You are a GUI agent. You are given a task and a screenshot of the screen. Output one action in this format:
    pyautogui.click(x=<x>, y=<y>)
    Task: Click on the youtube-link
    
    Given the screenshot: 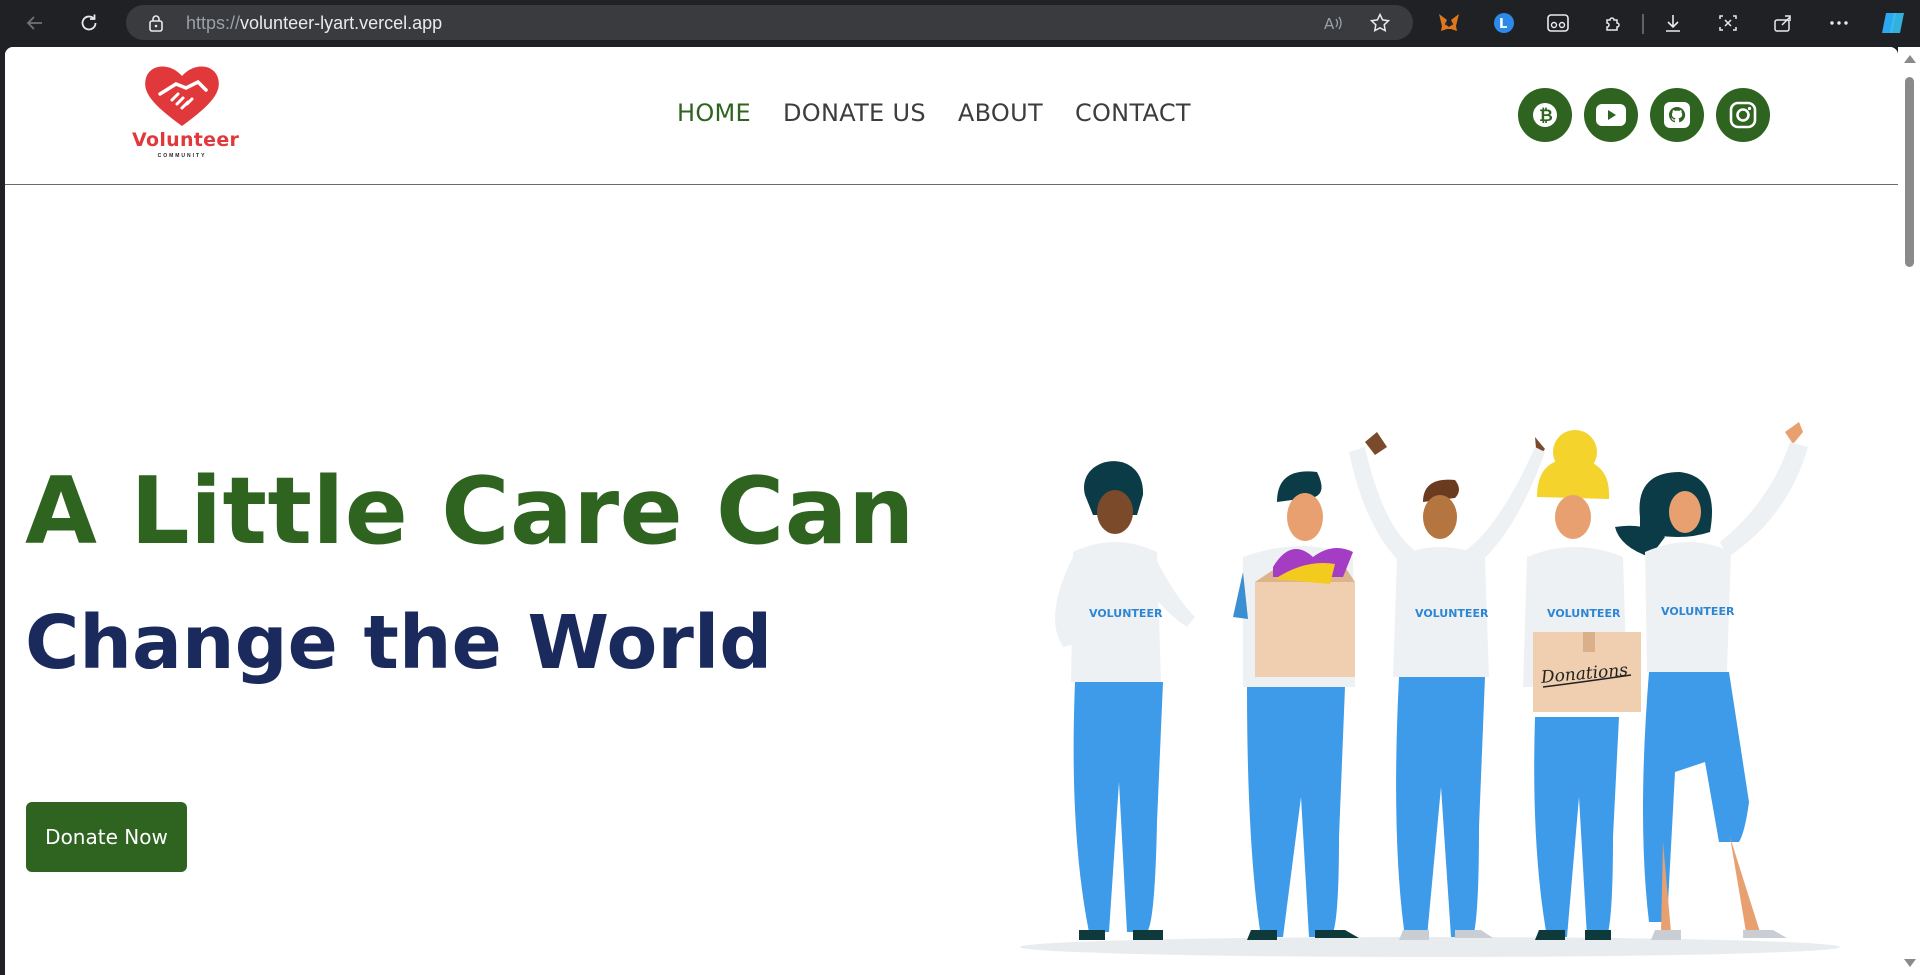 What is the action you would take?
    pyautogui.click(x=1611, y=115)
    